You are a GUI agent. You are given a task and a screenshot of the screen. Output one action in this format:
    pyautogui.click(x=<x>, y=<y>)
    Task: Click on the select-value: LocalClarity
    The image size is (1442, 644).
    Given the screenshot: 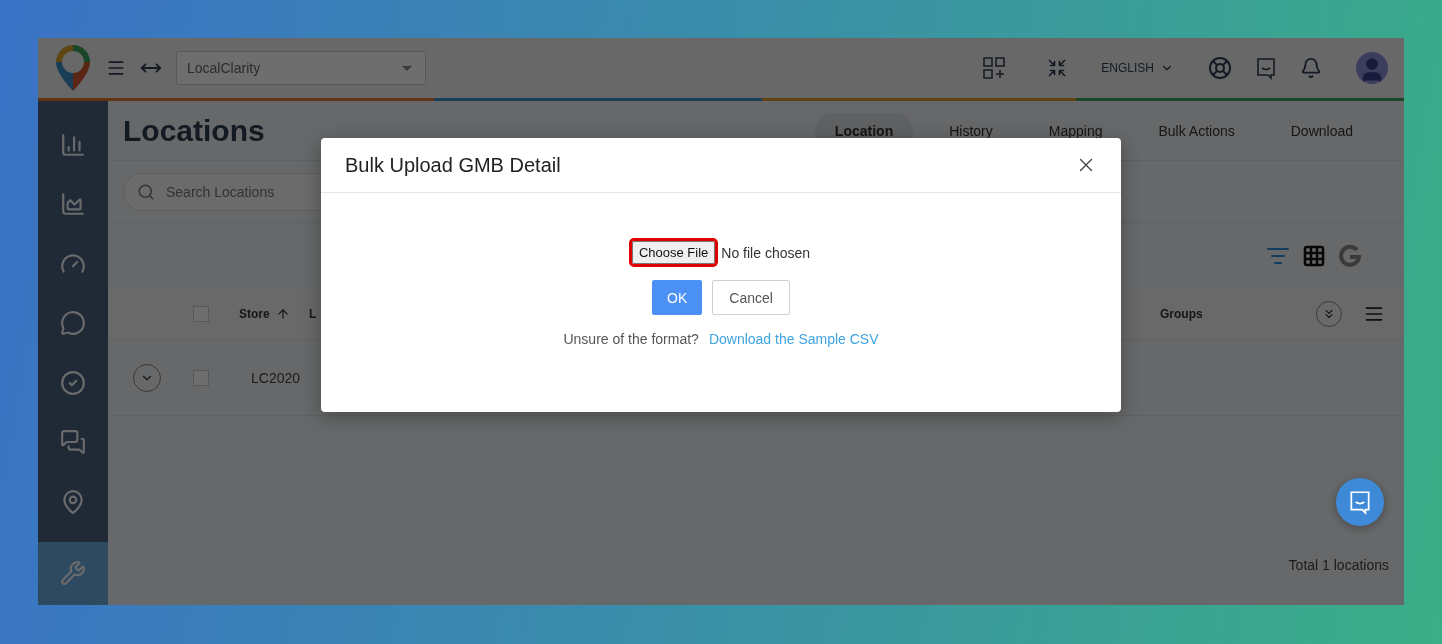 What is the action you would take?
    pyautogui.click(x=224, y=68)
    